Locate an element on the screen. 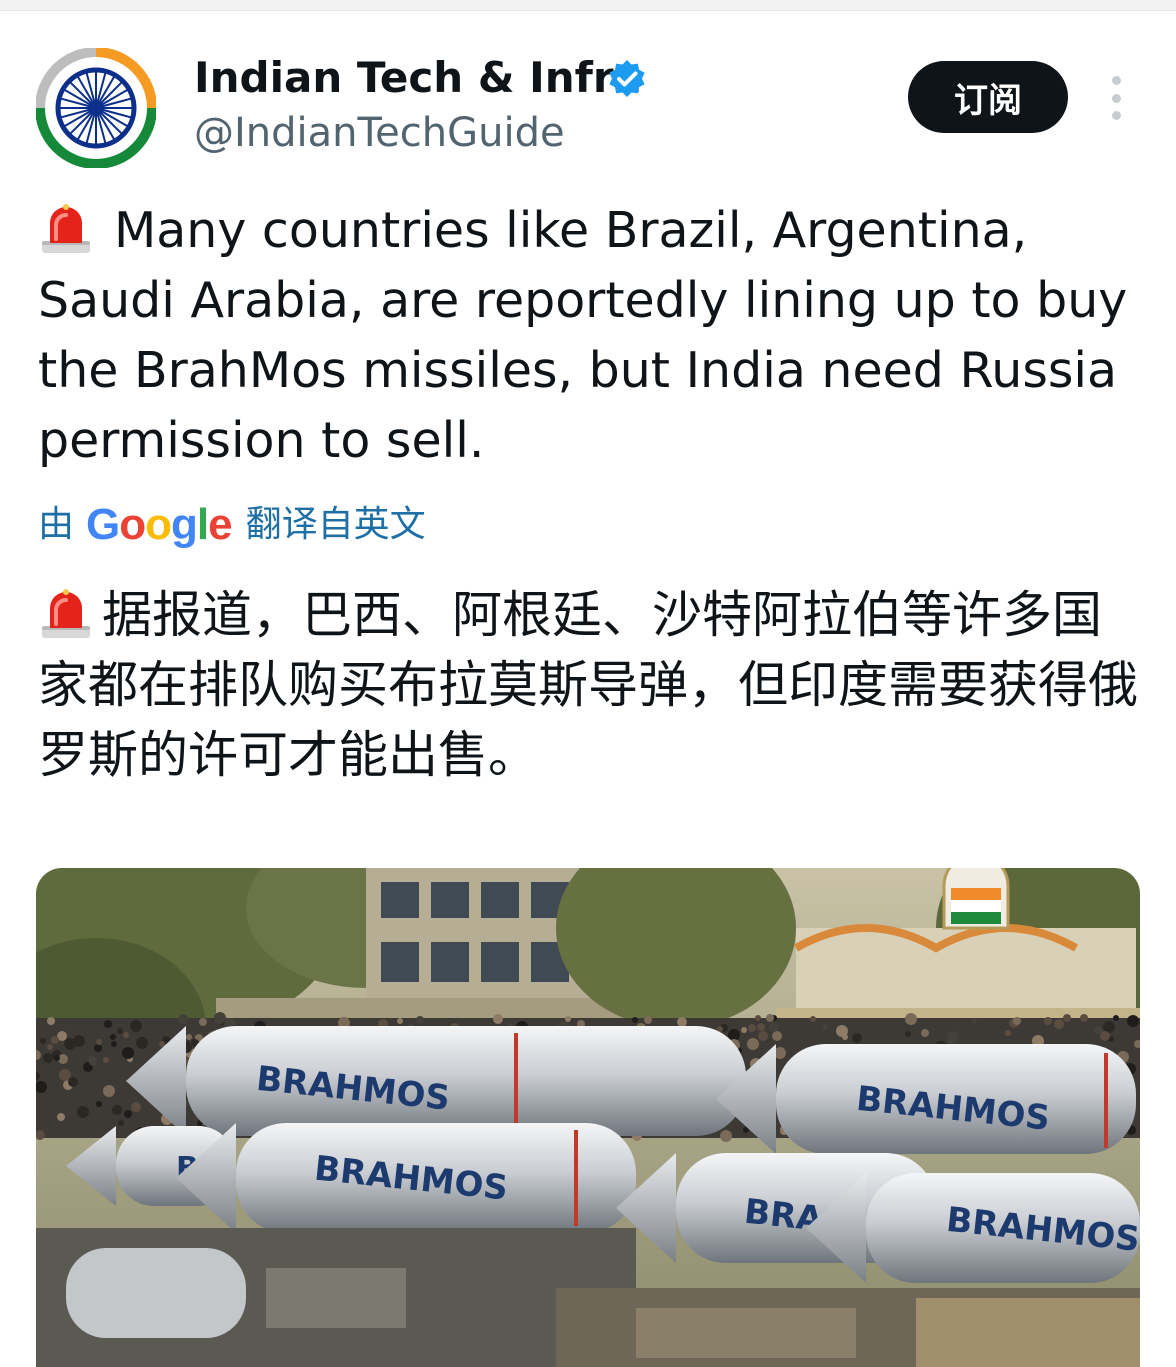  missile-1: BRAHMOS is located at coordinates (436, 1081).